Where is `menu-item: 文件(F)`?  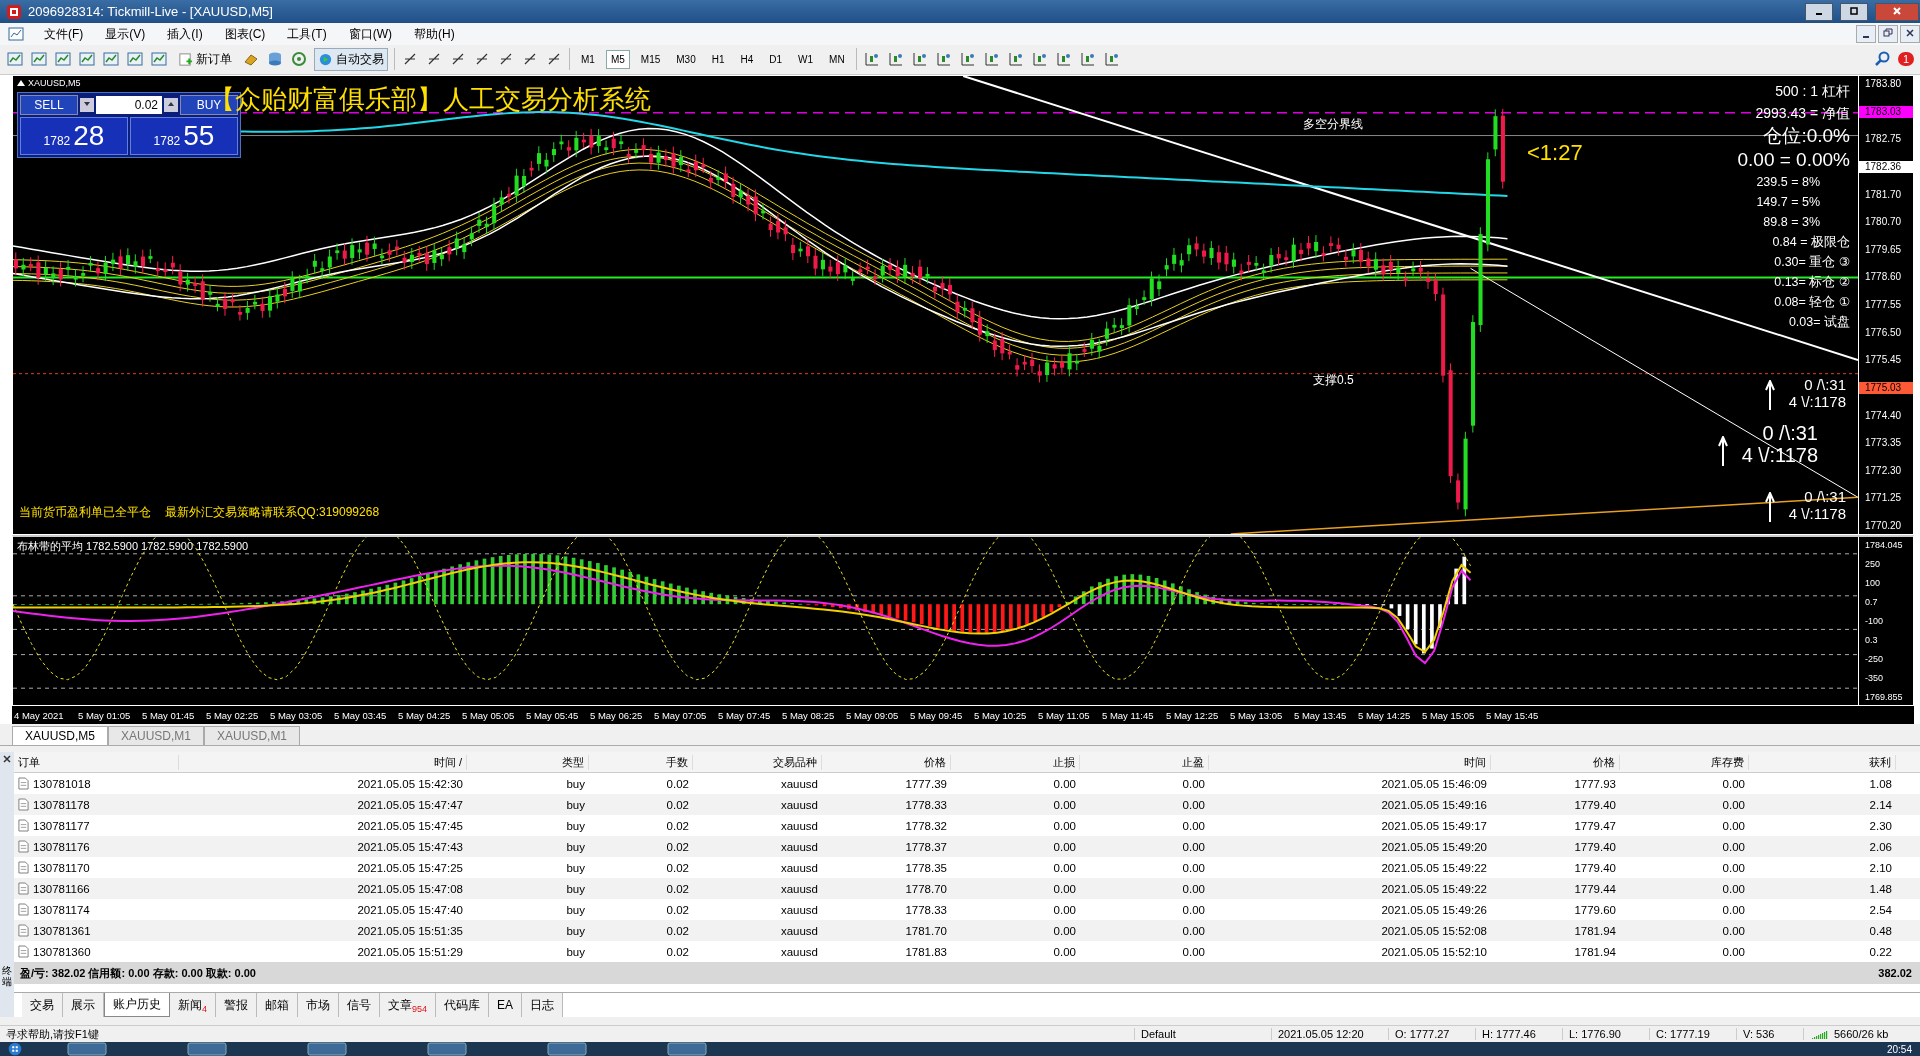 menu-item: 文件(F) is located at coordinates (64, 34).